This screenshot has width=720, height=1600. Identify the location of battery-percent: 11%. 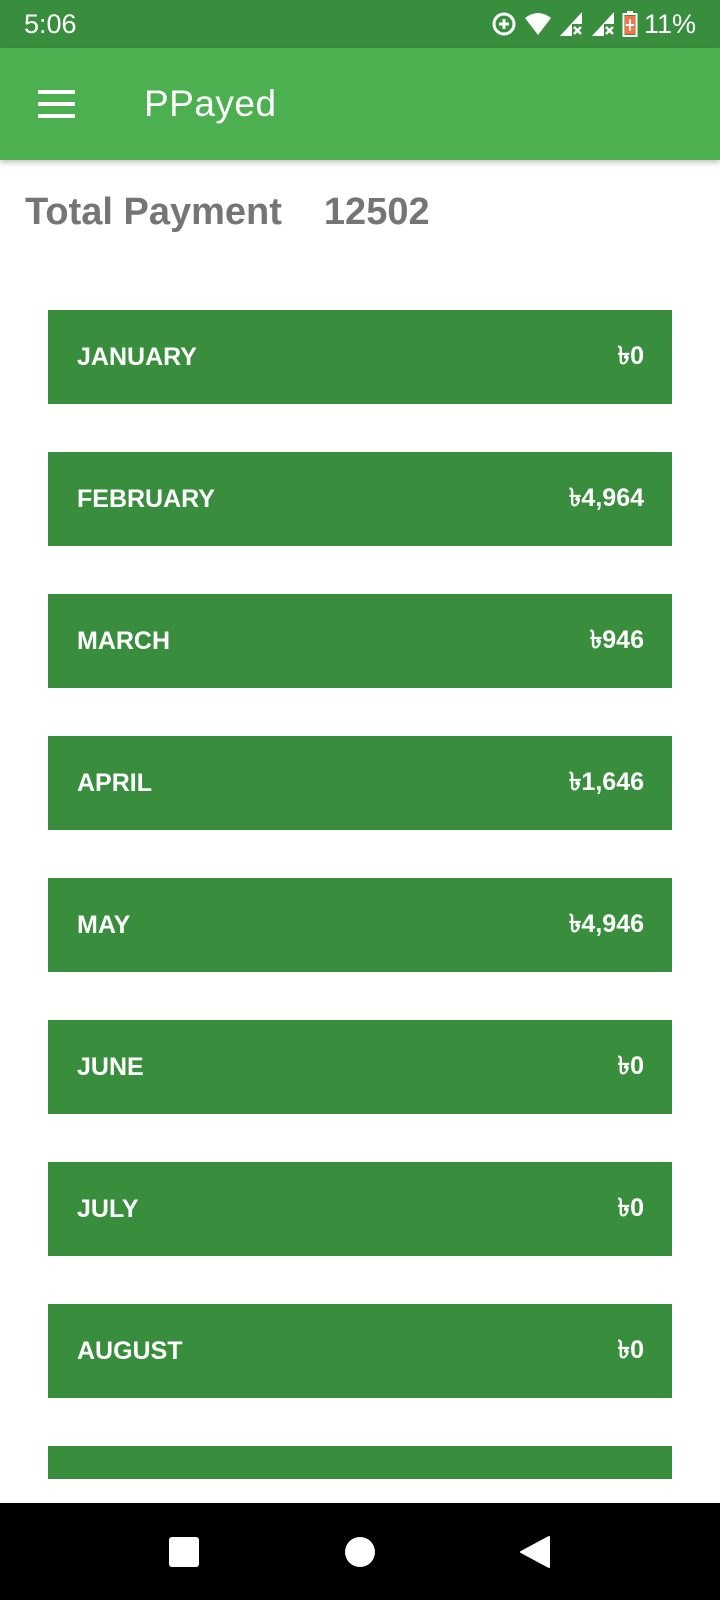
(669, 24).